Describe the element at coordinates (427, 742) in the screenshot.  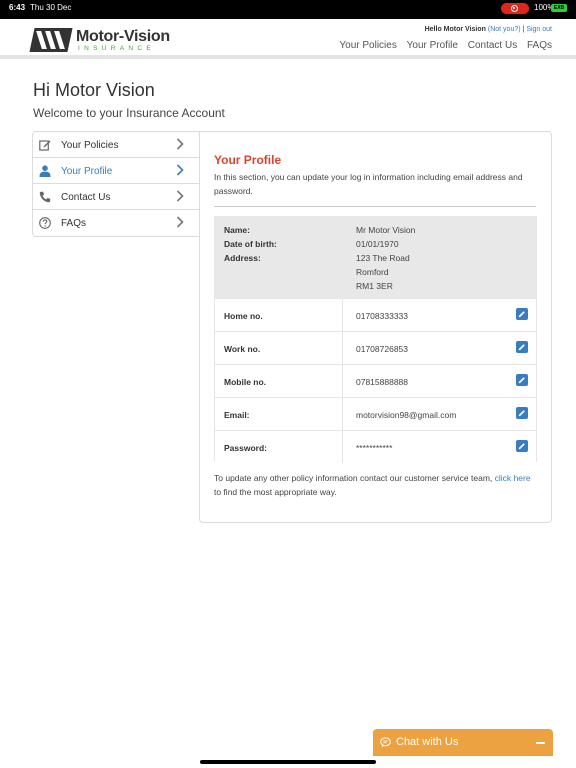
I see `chat-label: Chat with Us` at that location.